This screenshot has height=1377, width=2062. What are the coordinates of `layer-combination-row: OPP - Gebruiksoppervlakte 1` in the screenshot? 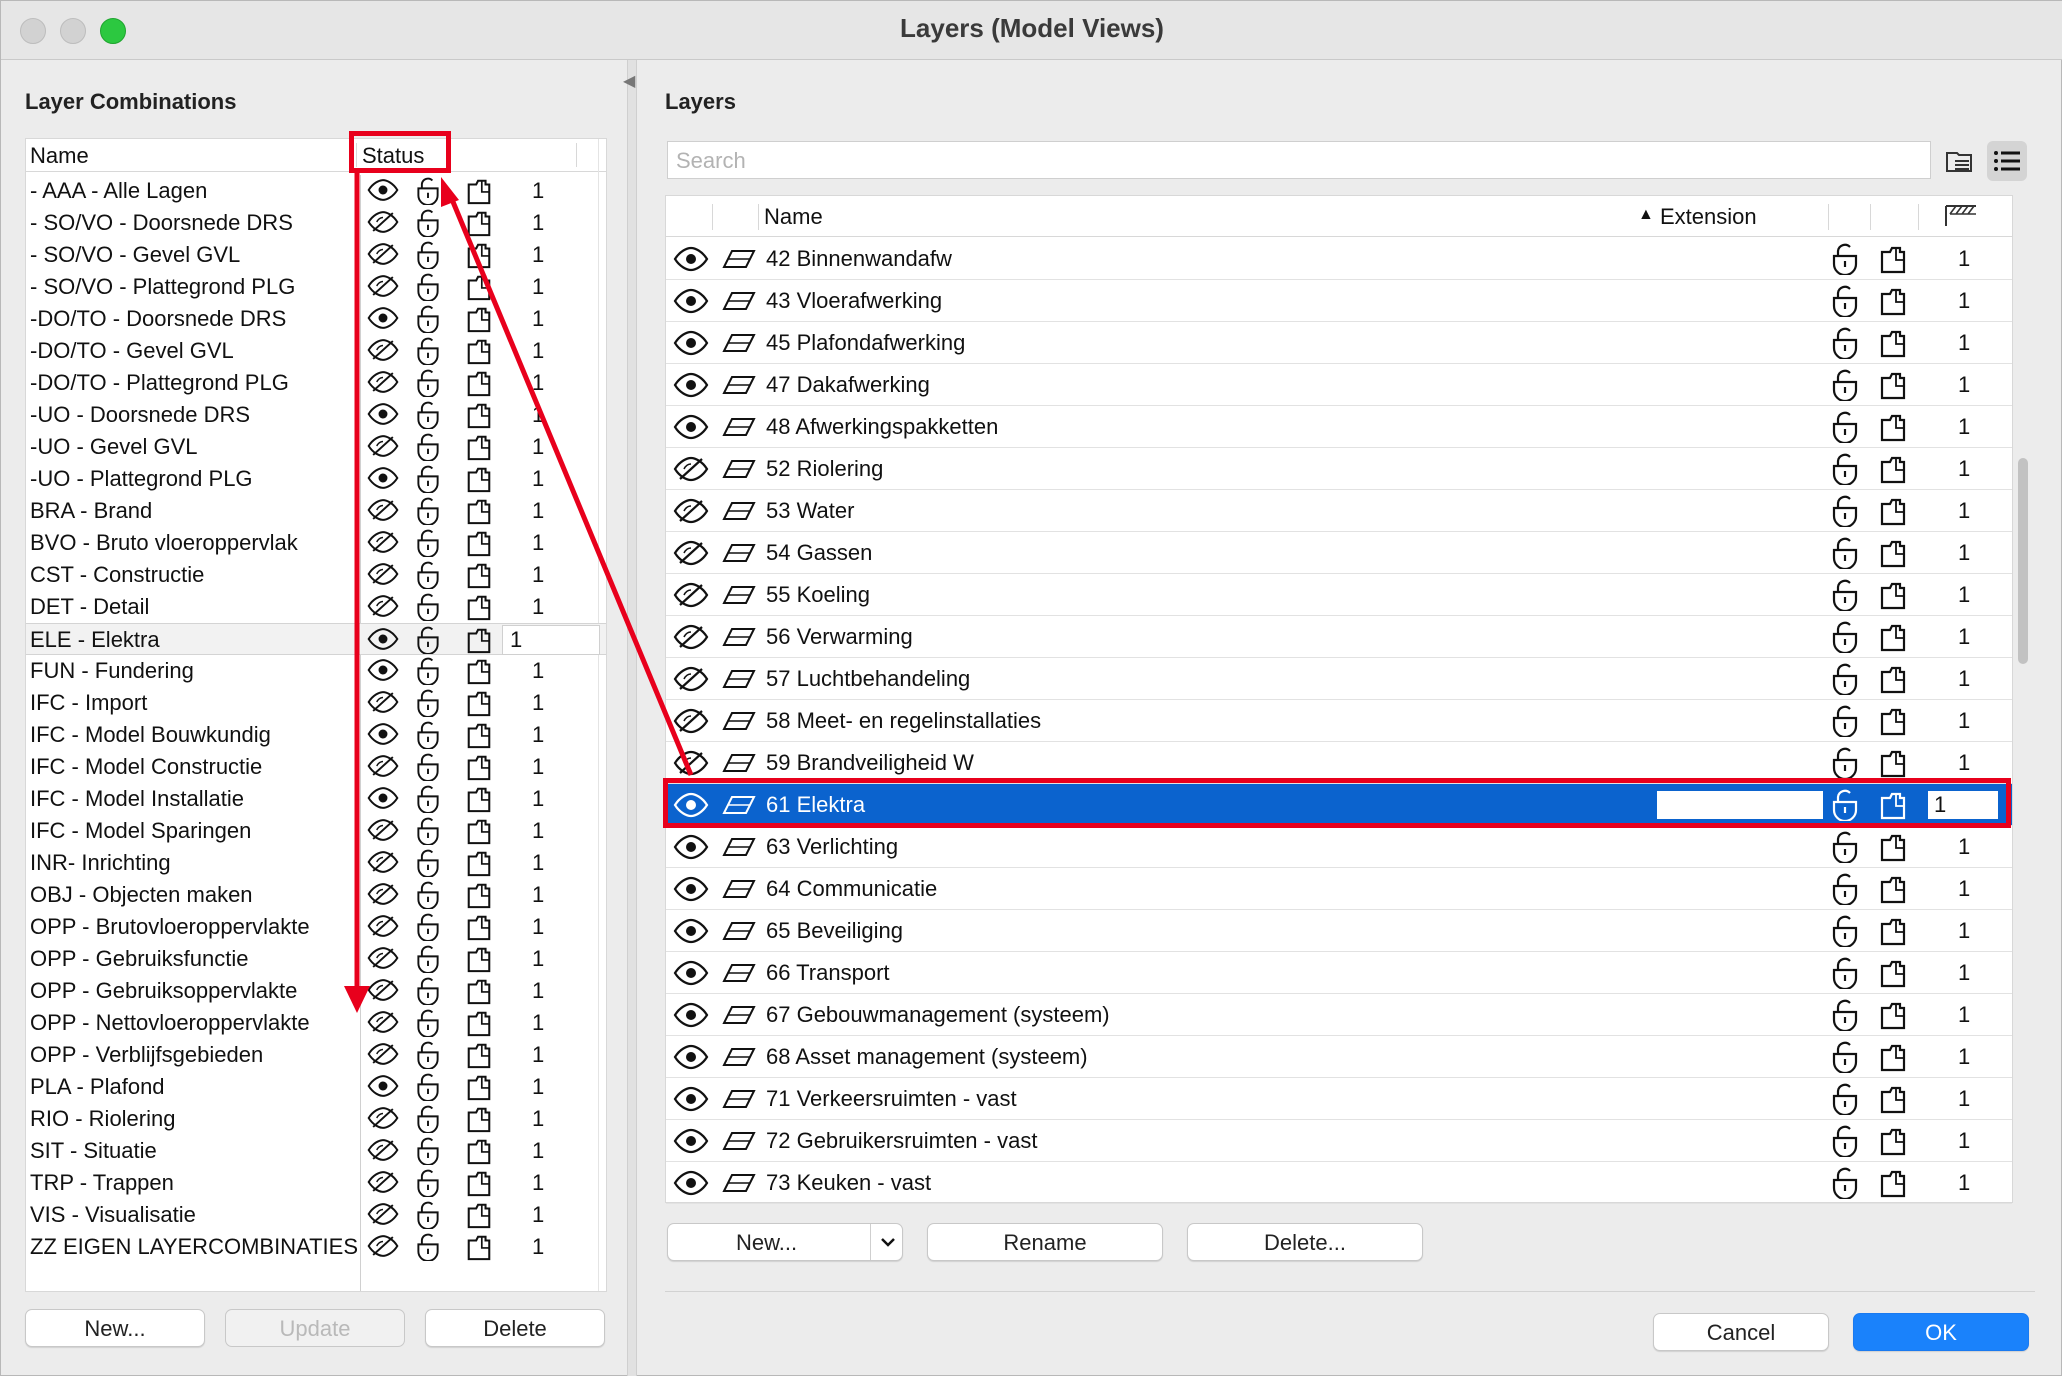 It's located at (316, 991).